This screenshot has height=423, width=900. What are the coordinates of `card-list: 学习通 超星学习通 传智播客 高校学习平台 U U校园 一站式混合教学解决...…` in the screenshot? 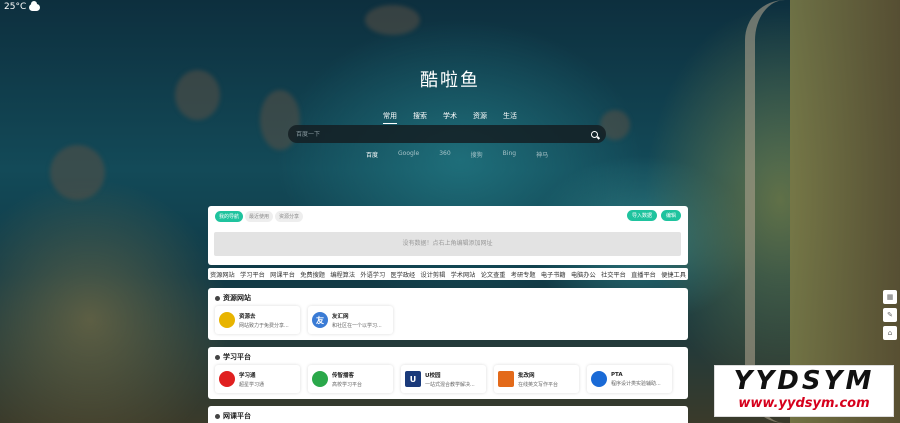 It's located at (443, 379).